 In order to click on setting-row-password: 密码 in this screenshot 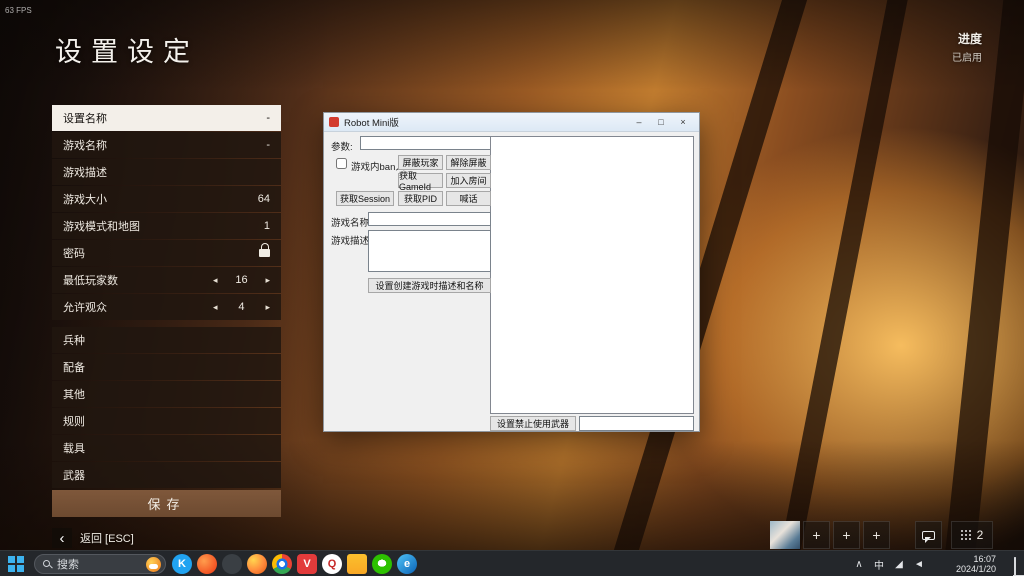, I will do `click(166, 253)`.